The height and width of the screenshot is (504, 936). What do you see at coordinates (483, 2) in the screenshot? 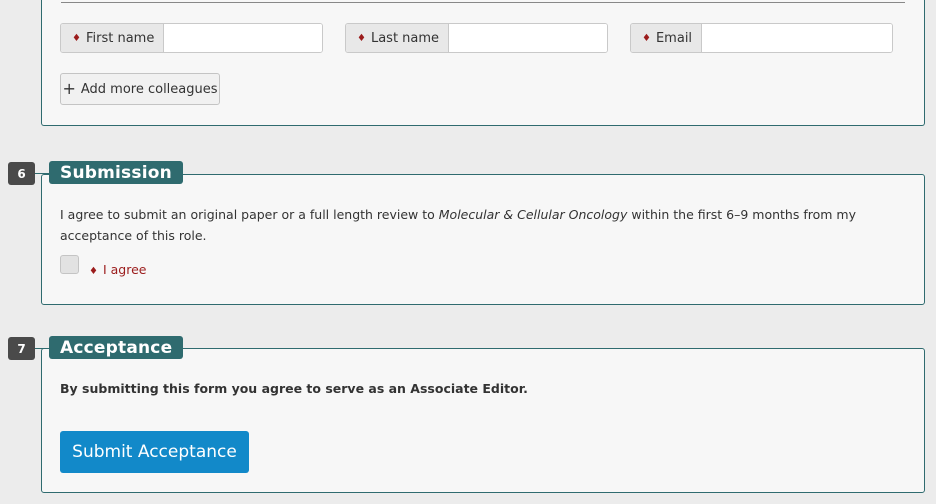
I see `divider` at bounding box center [483, 2].